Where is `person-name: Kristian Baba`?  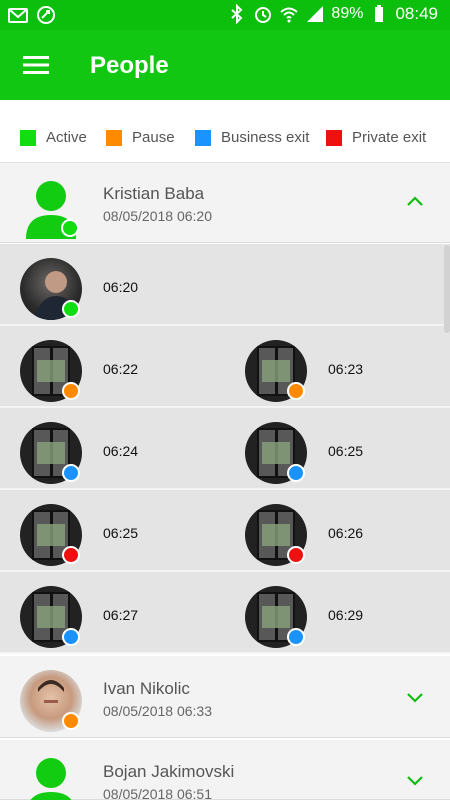
person-name: Kristian Baba is located at coordinates (154, 193).